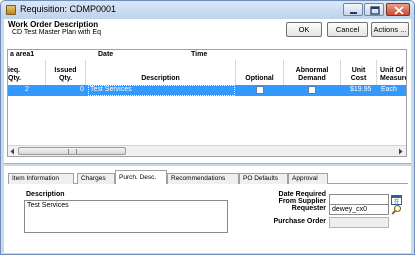 The image size is (415, 255). What do you see at coordinates (312, 78) in the screenshot?
I see `column-header-text: Demand` at bounding box center [312, 78].